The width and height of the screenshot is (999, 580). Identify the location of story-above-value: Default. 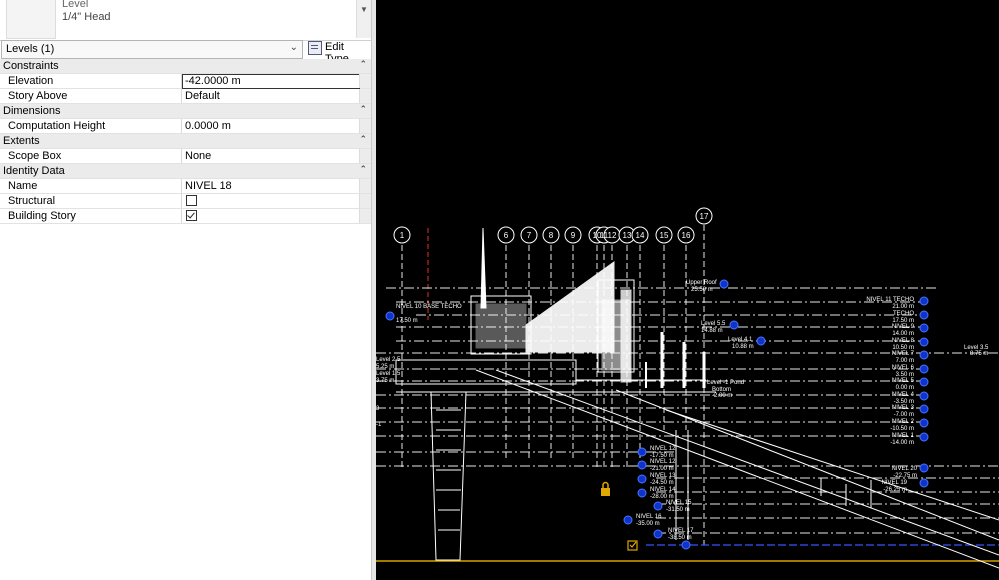
(202, 96).